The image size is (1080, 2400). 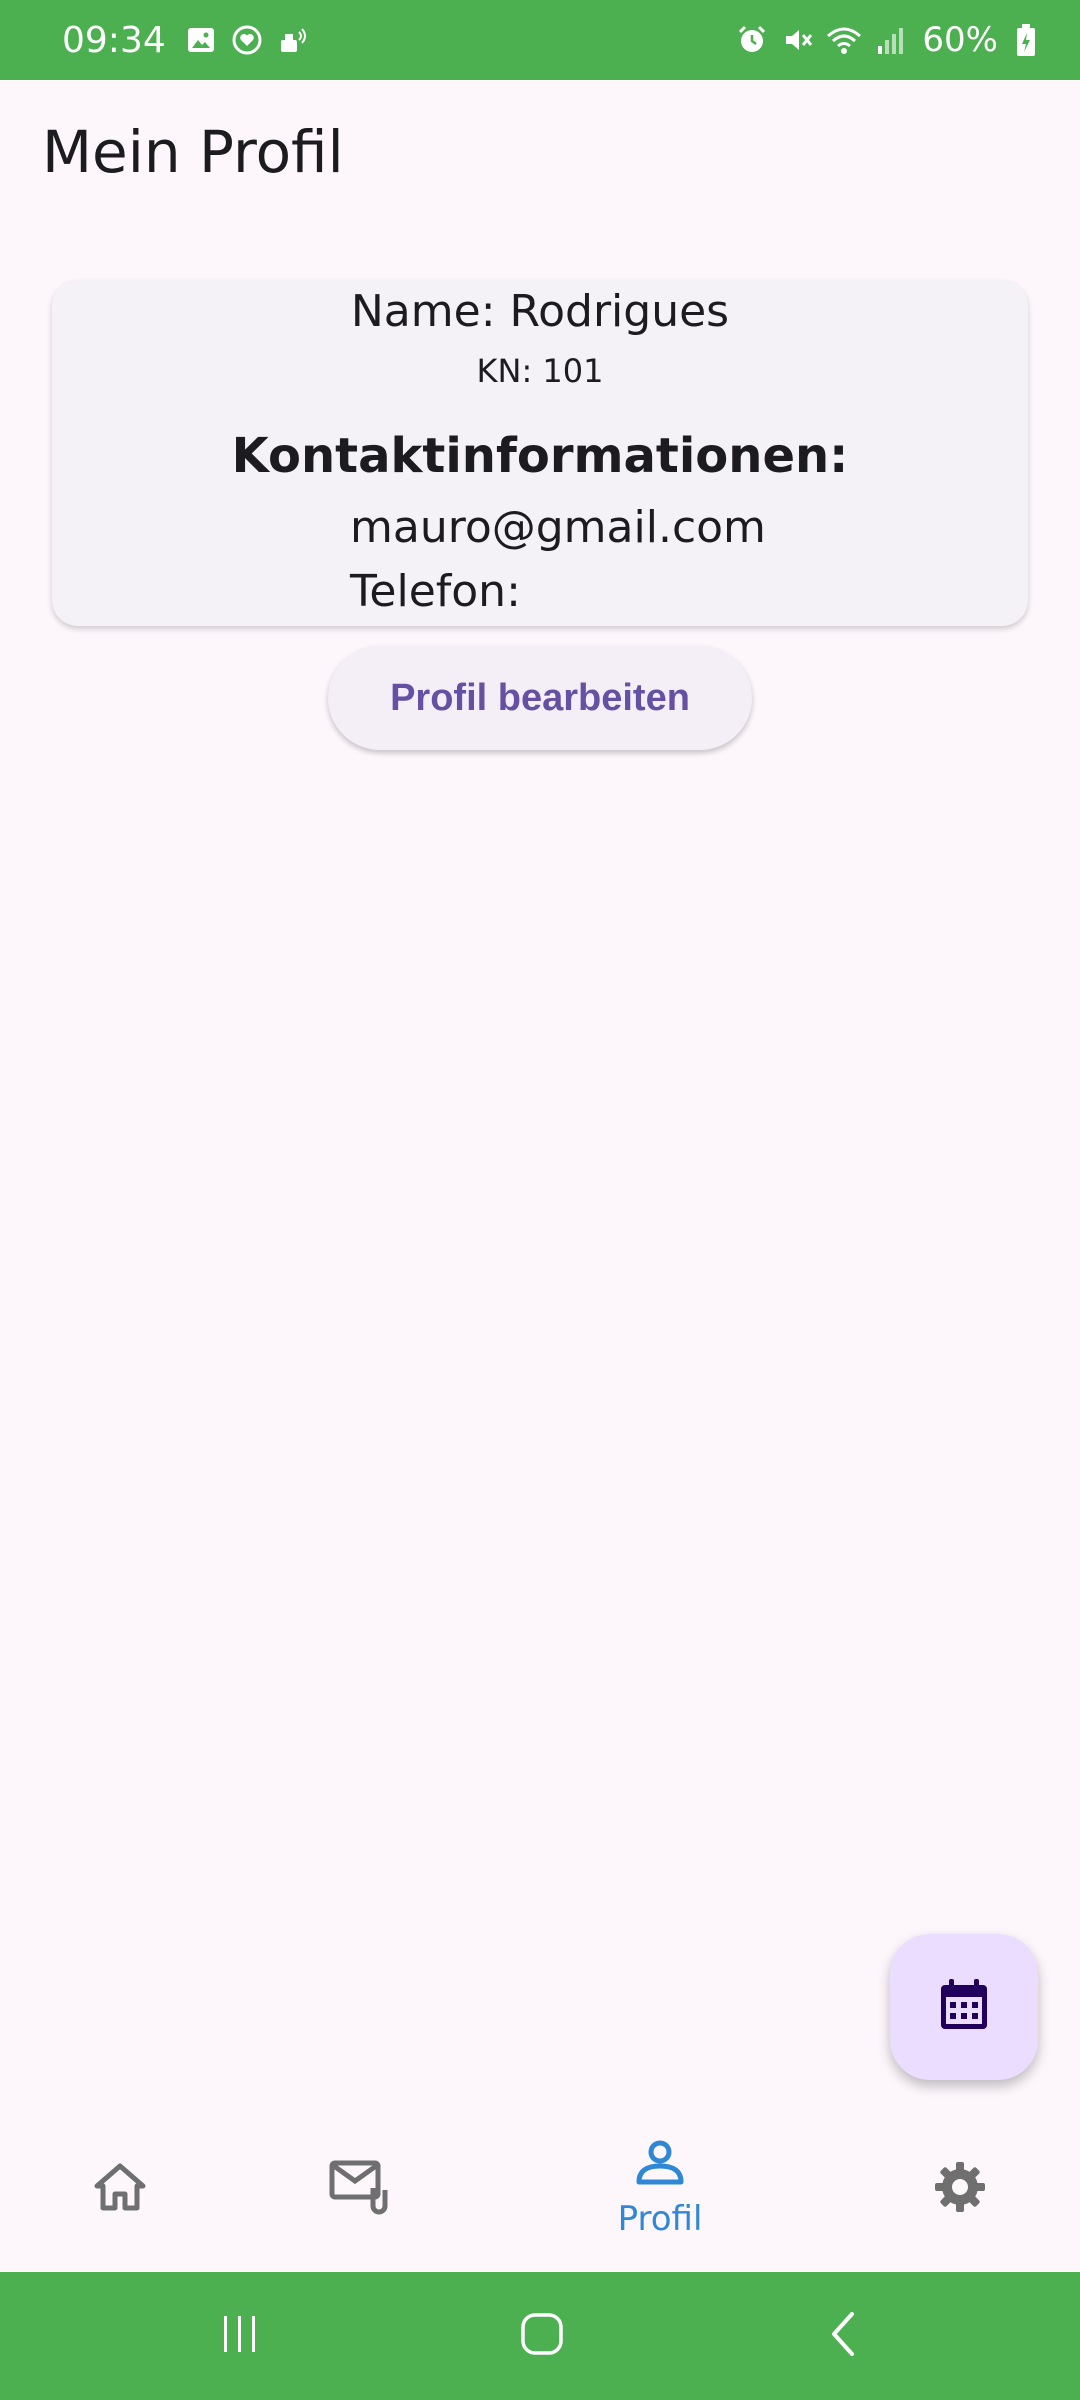 I want to click on back-chevron-icon, so click(x=844, y=2336).